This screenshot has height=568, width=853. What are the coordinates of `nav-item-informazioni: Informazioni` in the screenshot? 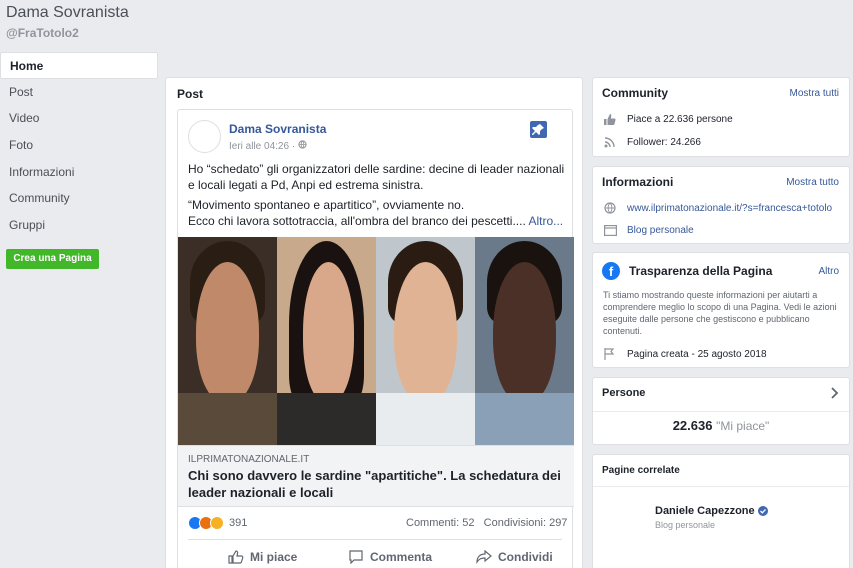 It's located at (79, 172).